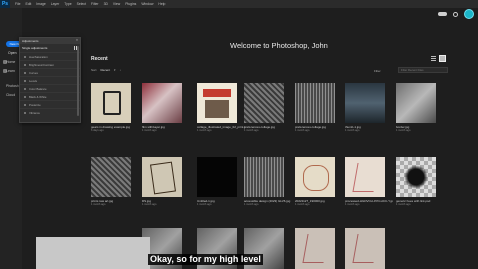  What do you see at coordinates (121, 70) in the screenshot?
I see `sort-direction-icon: ↓` at bounding box center [121, 70].